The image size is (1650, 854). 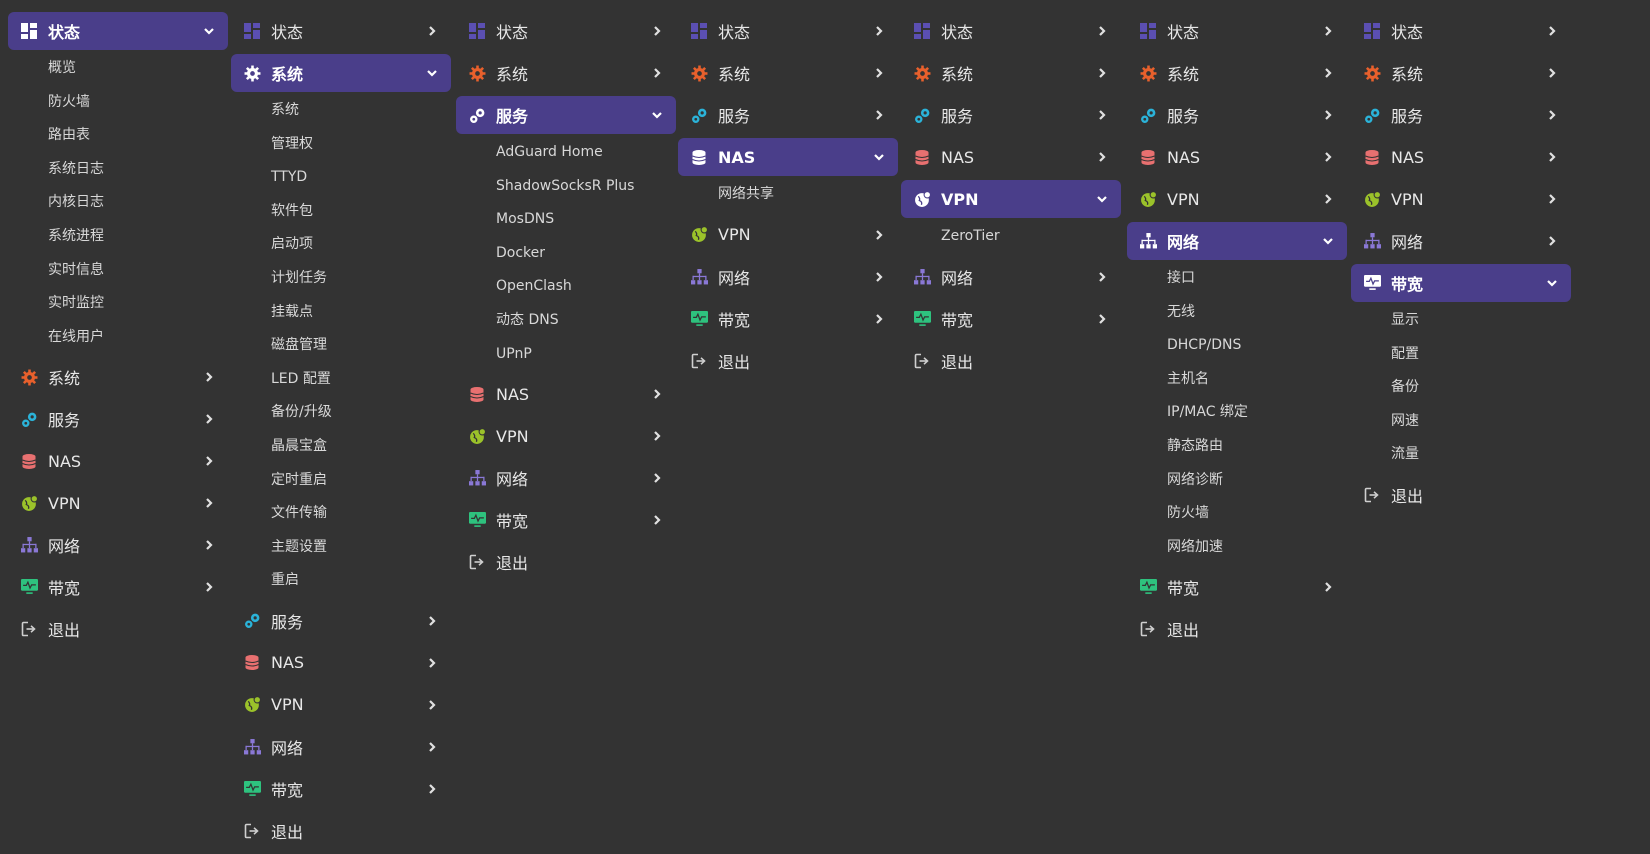 I want to click on submenu-item: 实时信息, so click(x=118, y=271).